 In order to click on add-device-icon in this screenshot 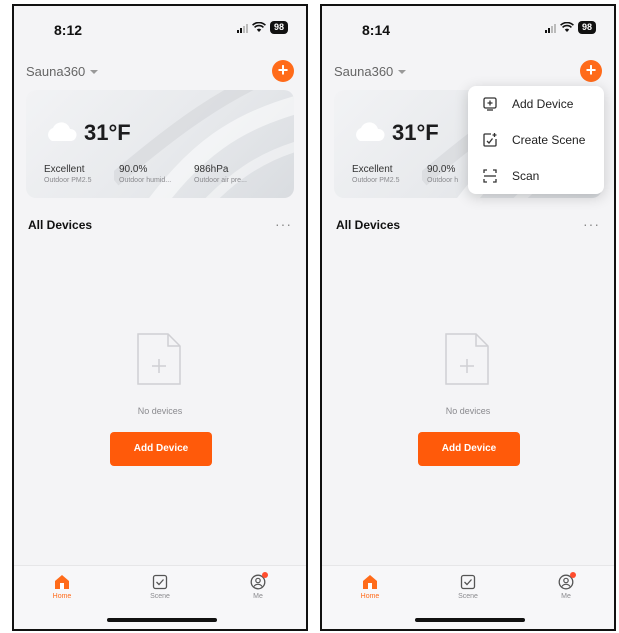, I will do `click(490, 104)`.